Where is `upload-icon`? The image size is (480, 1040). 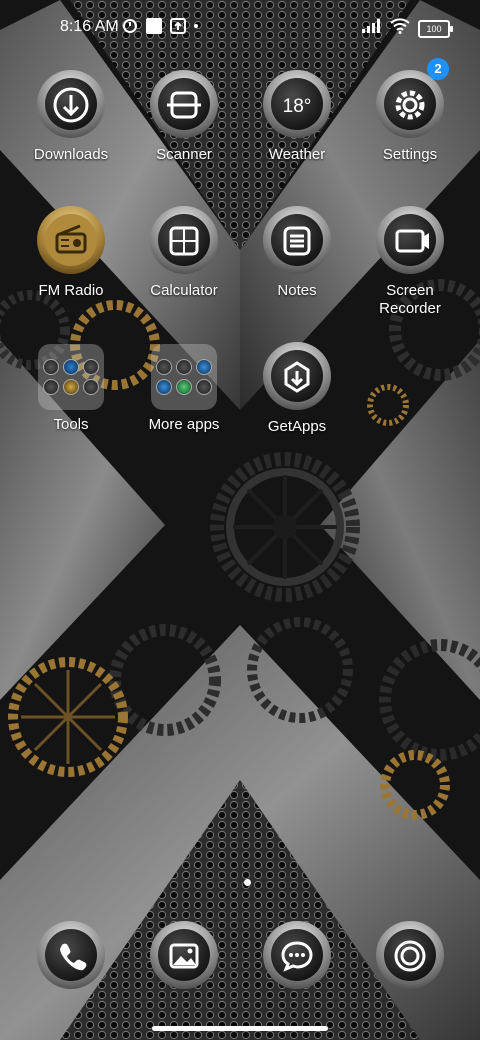 upload-icon is located at coordinates (178, 26).